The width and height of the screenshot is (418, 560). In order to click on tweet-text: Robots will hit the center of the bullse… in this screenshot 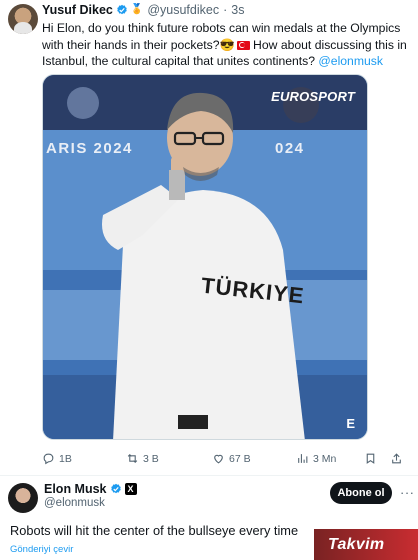, I will do `click(154, 530)`.